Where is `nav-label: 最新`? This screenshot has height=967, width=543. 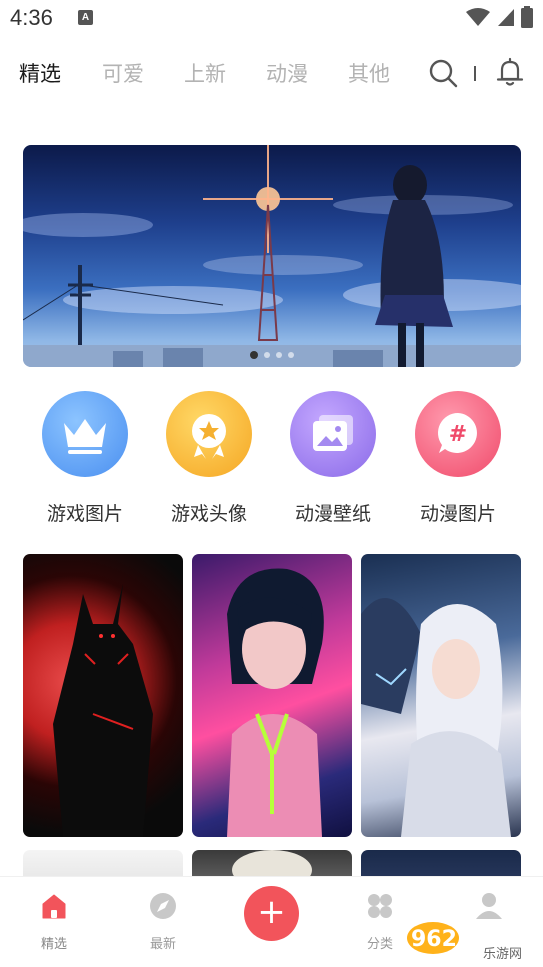
nav-label: 最新 is located at coordinates (162, 944).